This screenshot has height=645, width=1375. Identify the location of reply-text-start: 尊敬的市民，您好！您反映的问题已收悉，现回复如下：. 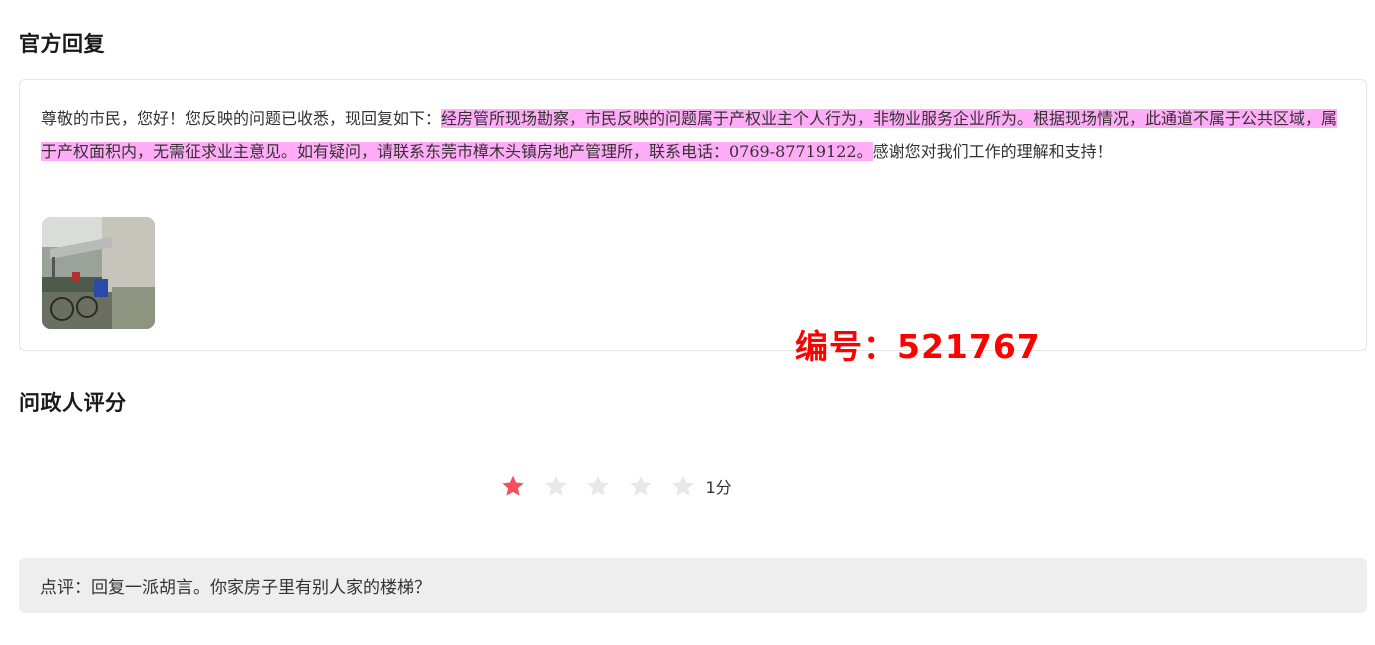
(241, 118).